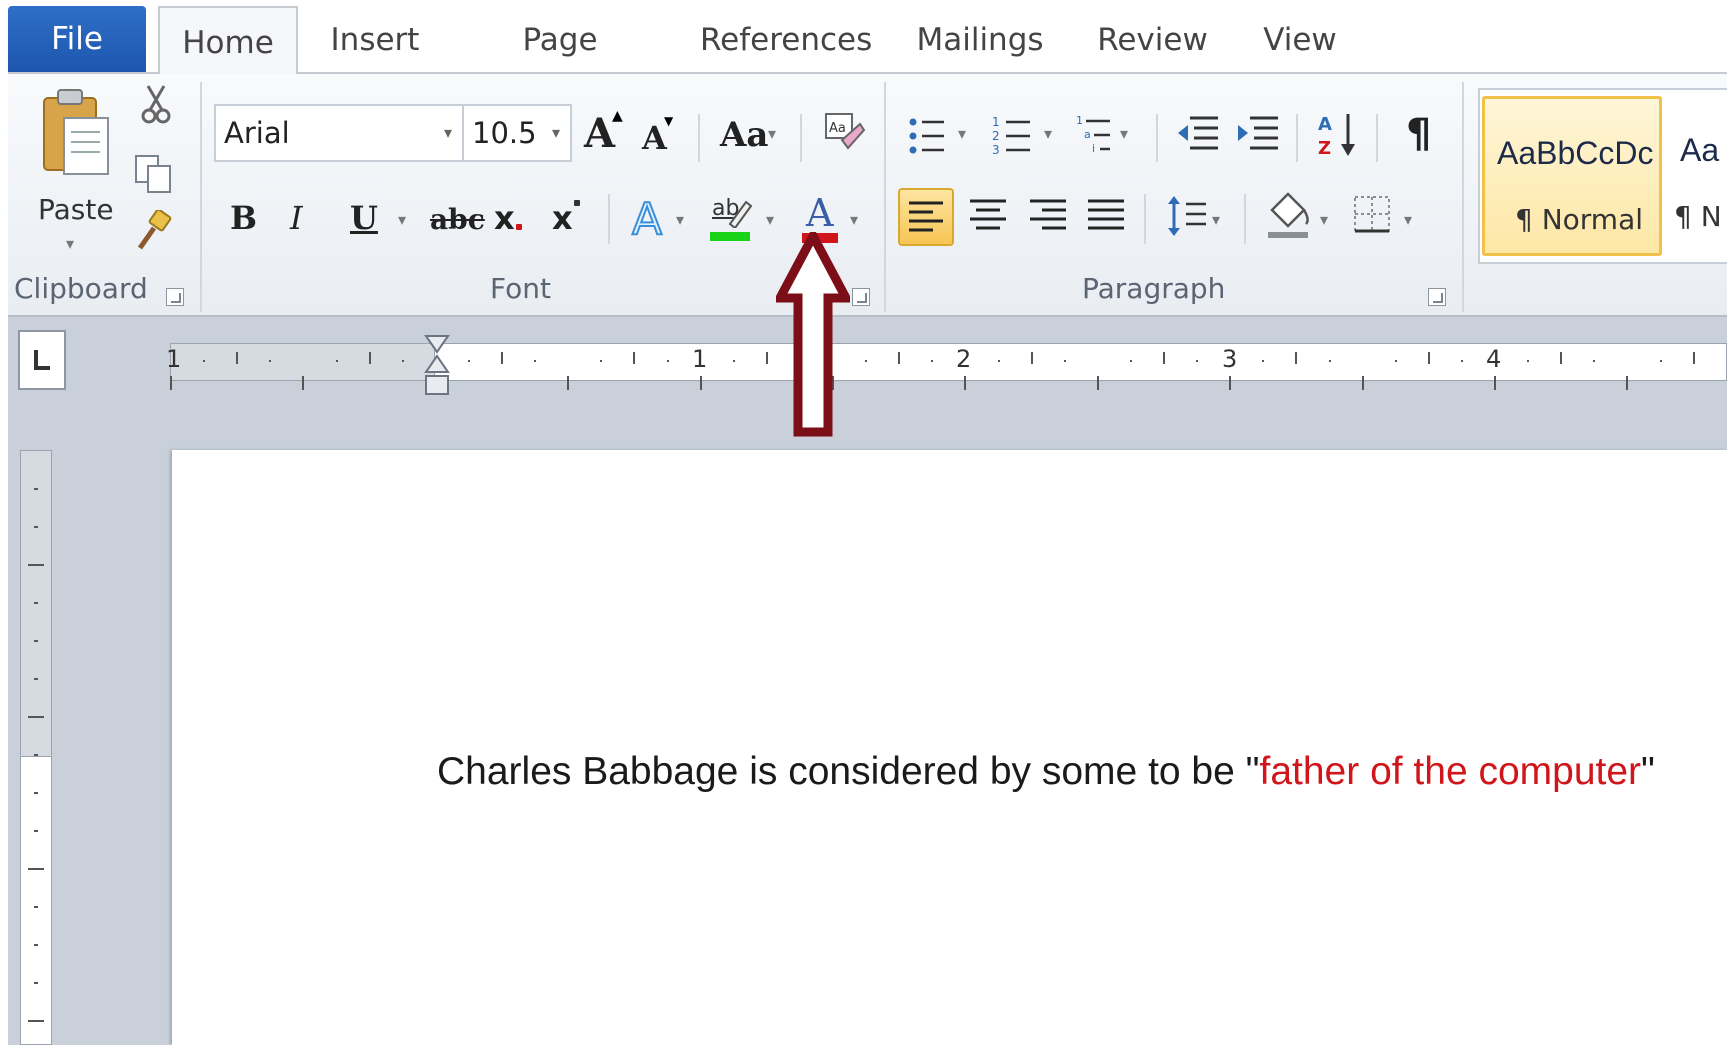 This screenshot has height=1045, width=1727. What do you see at coordinates (448, 133) in the screenshot?
I see `font-name-dropdown-arrow: ▾` at bounding box center [448, 133].